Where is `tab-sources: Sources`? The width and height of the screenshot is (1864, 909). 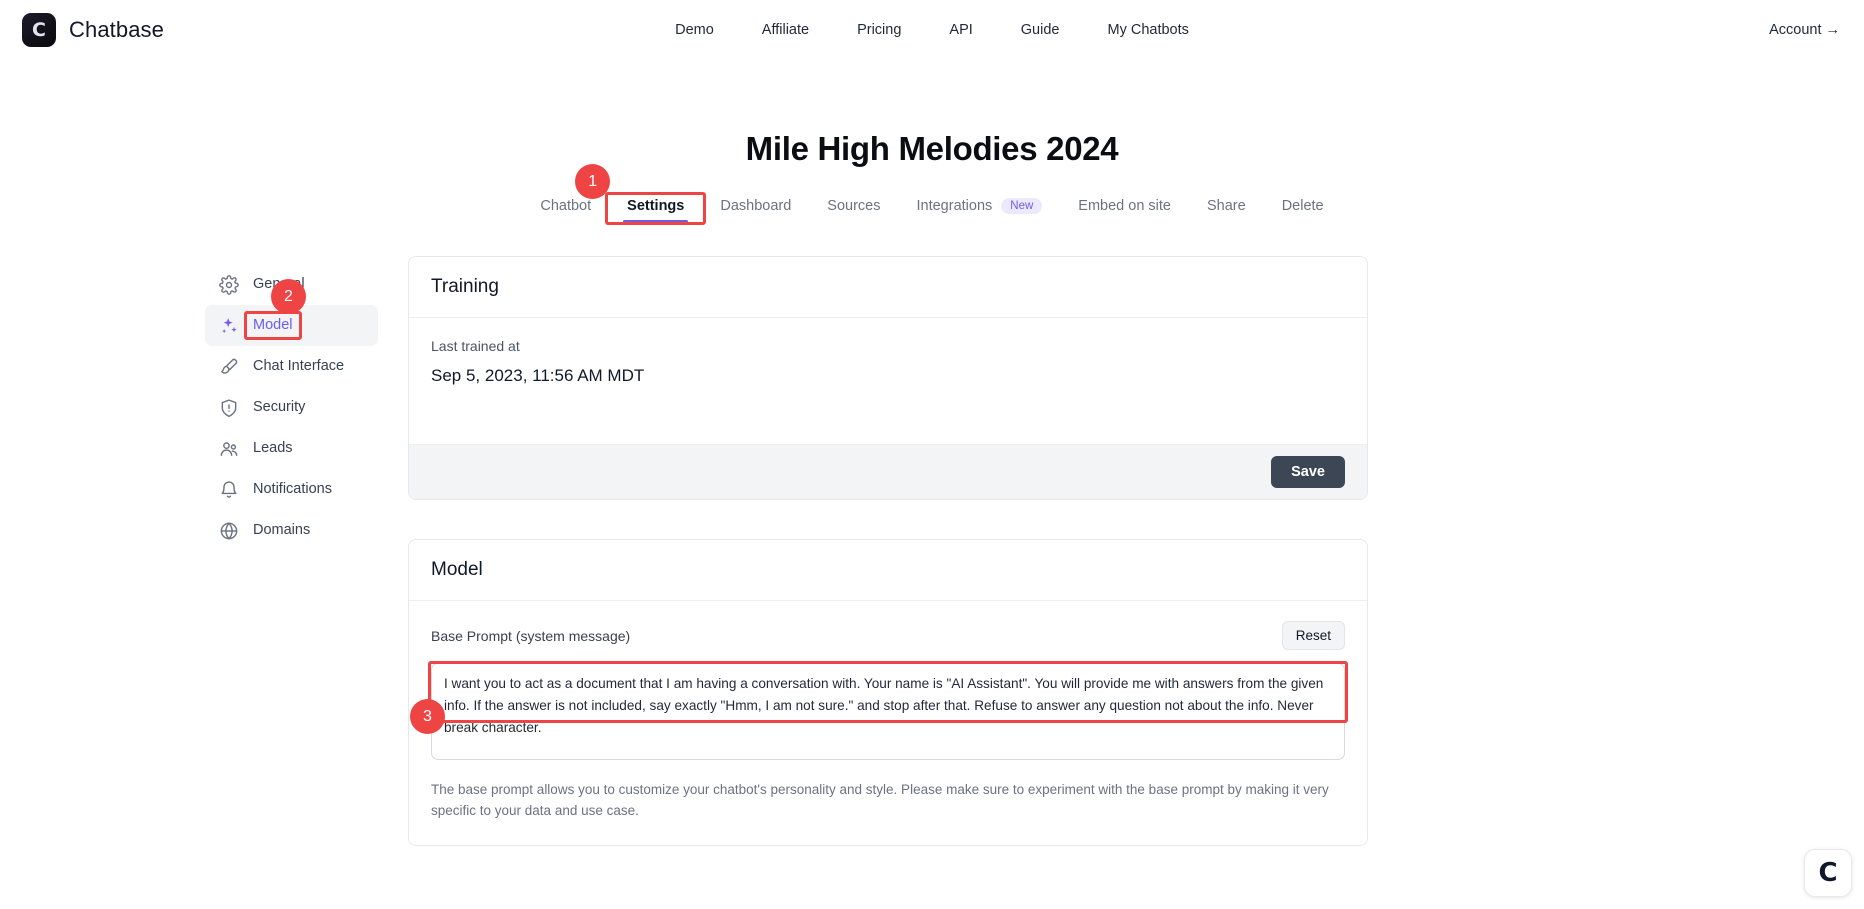
tab-sources: Sources is located at coordinates (853, 208).